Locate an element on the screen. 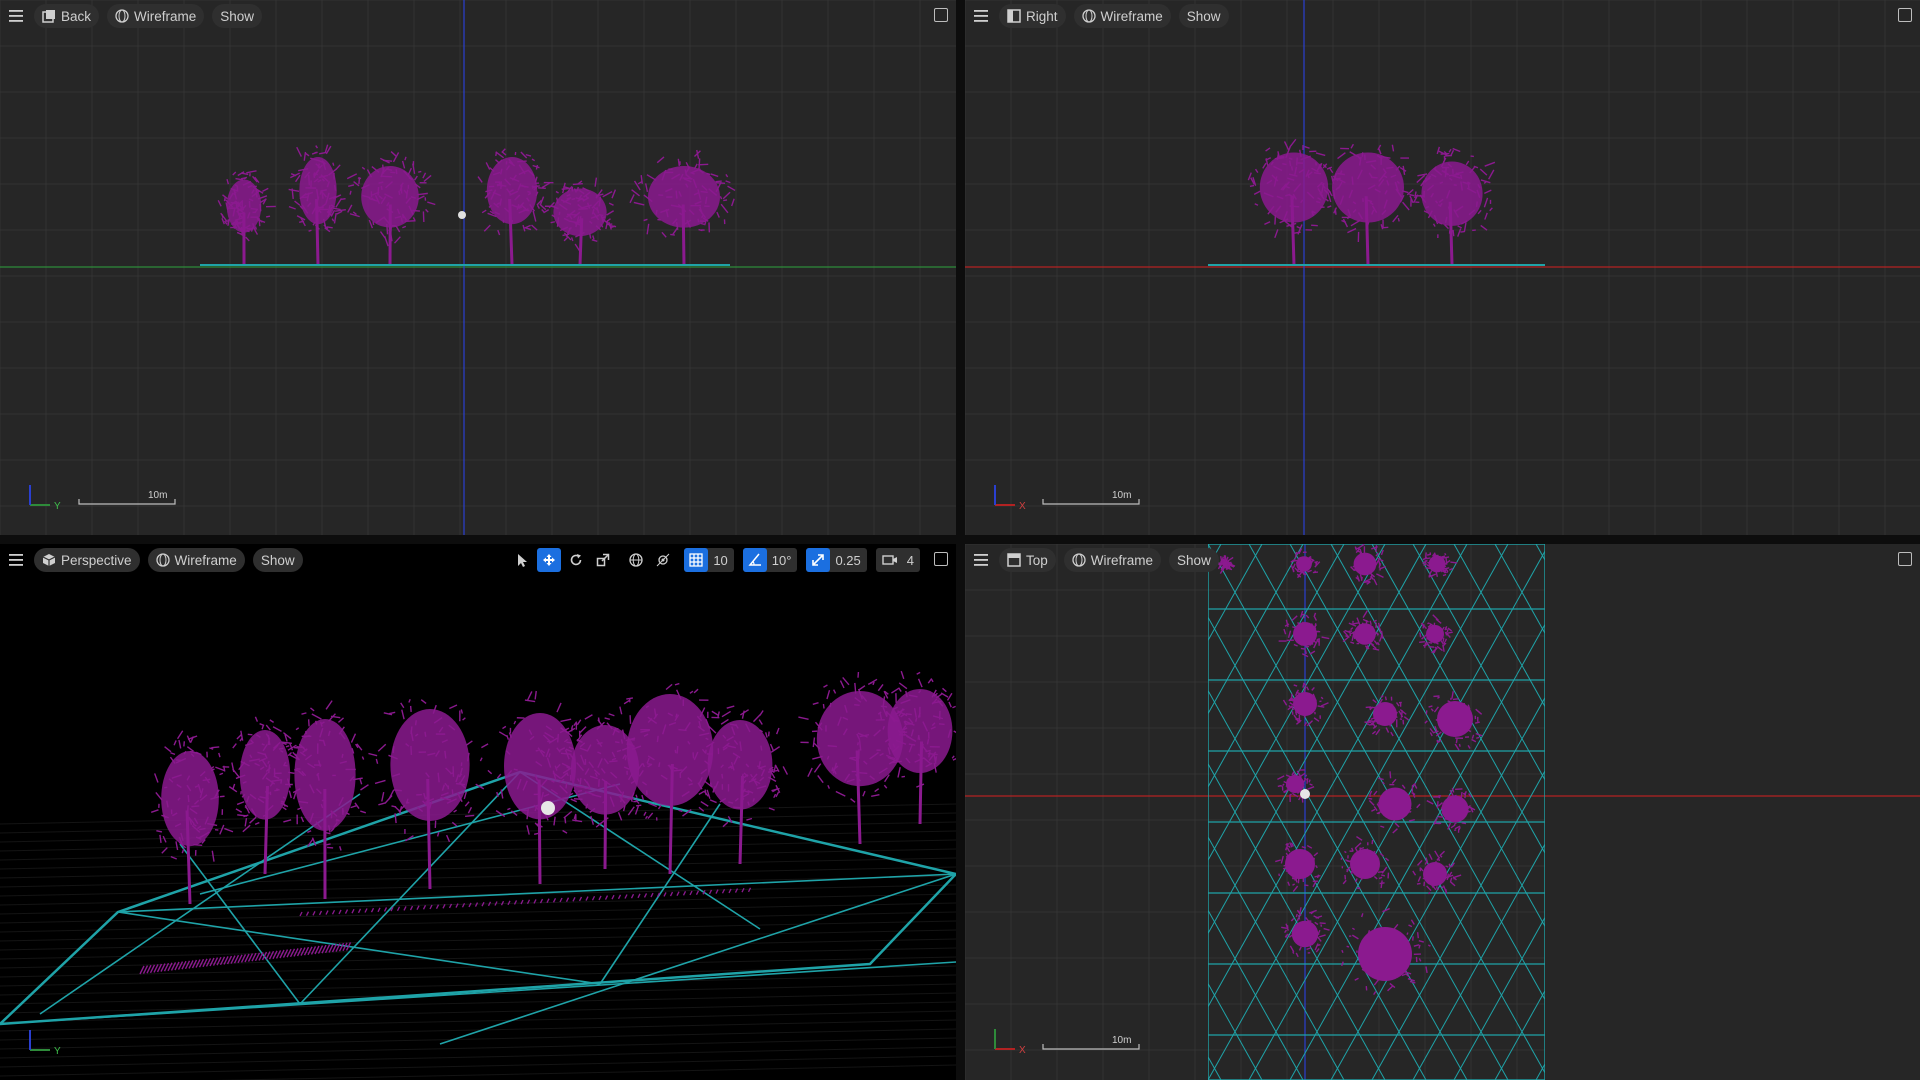 This screenshot has width=1920, height=1080. mask-right is located at coordinates (1732, 812).